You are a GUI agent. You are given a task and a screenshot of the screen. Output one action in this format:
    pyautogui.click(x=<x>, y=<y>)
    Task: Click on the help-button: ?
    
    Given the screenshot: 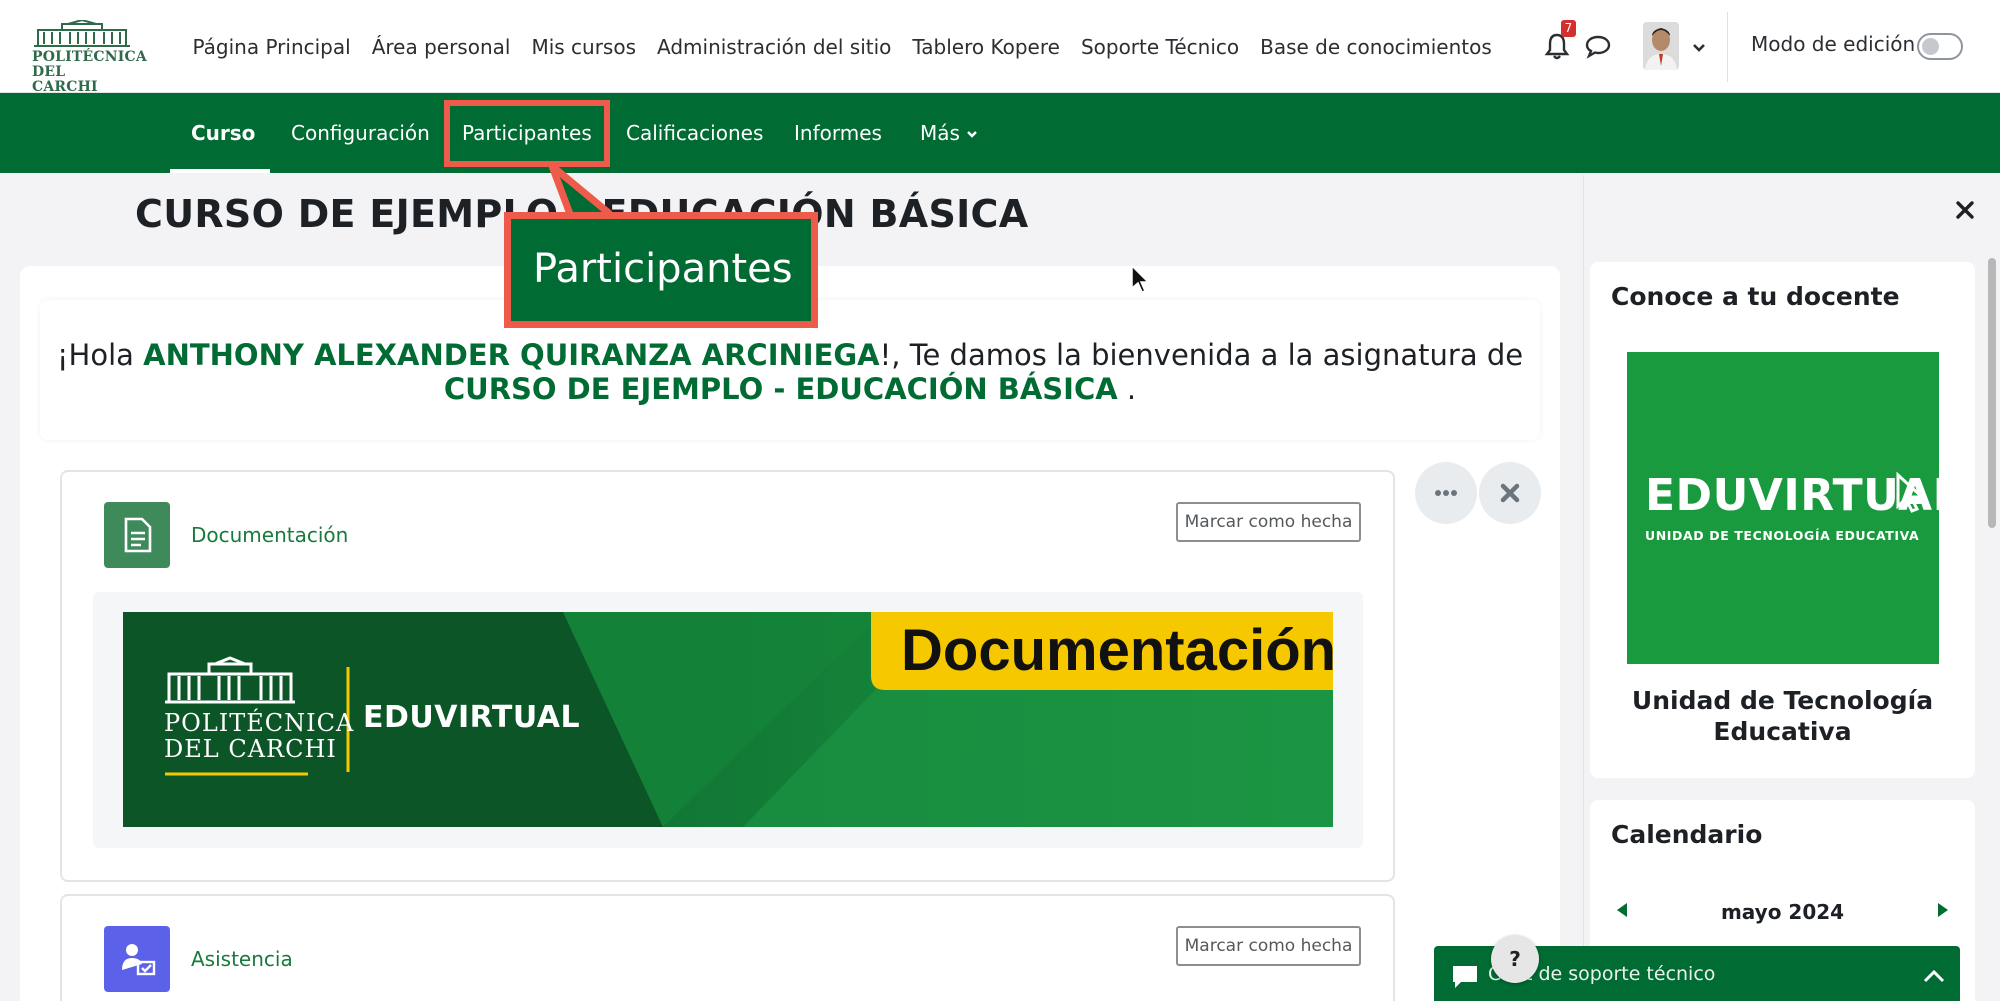 What is the action you would take?
    pyautogui.click(x=1515, y=959)
    